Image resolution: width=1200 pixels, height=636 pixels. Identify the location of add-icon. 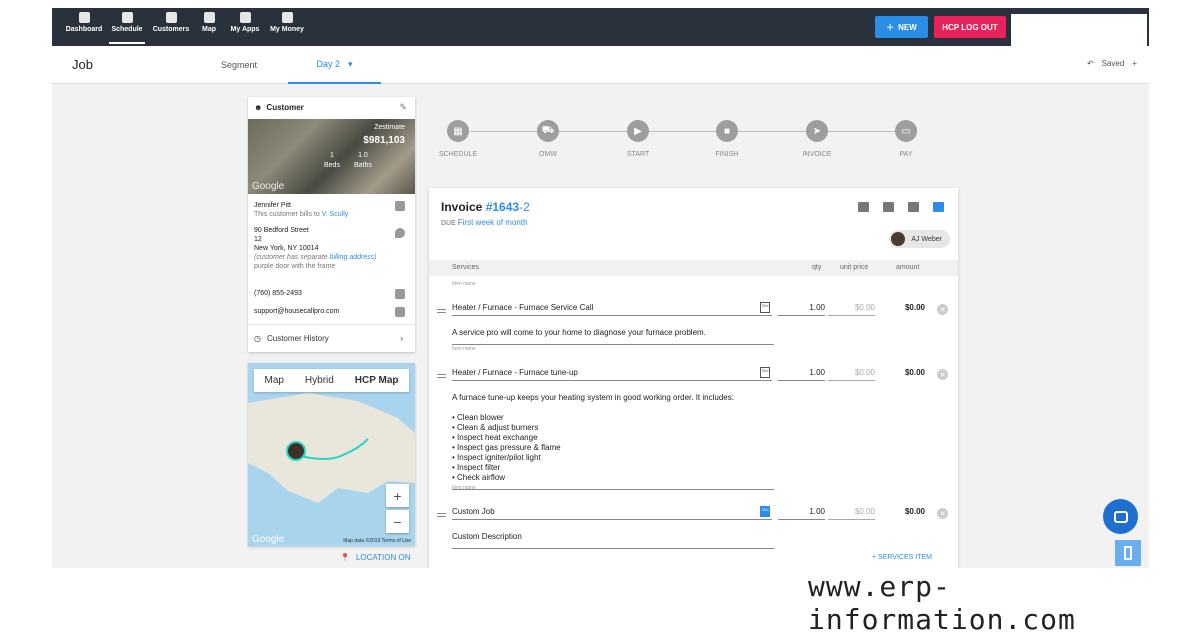
(938, 207).